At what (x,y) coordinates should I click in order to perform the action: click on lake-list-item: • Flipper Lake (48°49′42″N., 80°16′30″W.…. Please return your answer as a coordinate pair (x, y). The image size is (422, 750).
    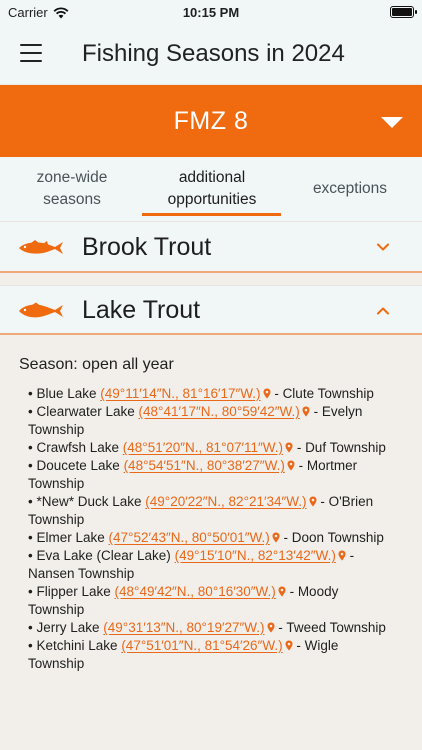
    Looking at the image, I should click on (213, 601).